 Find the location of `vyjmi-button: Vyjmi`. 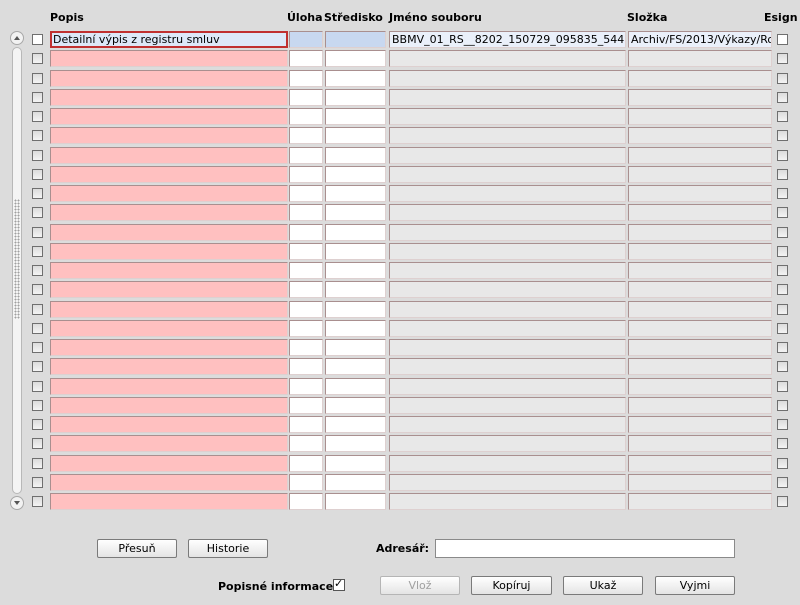

vyjmi-button: Vyjmi is located at coordinates (695, 585).